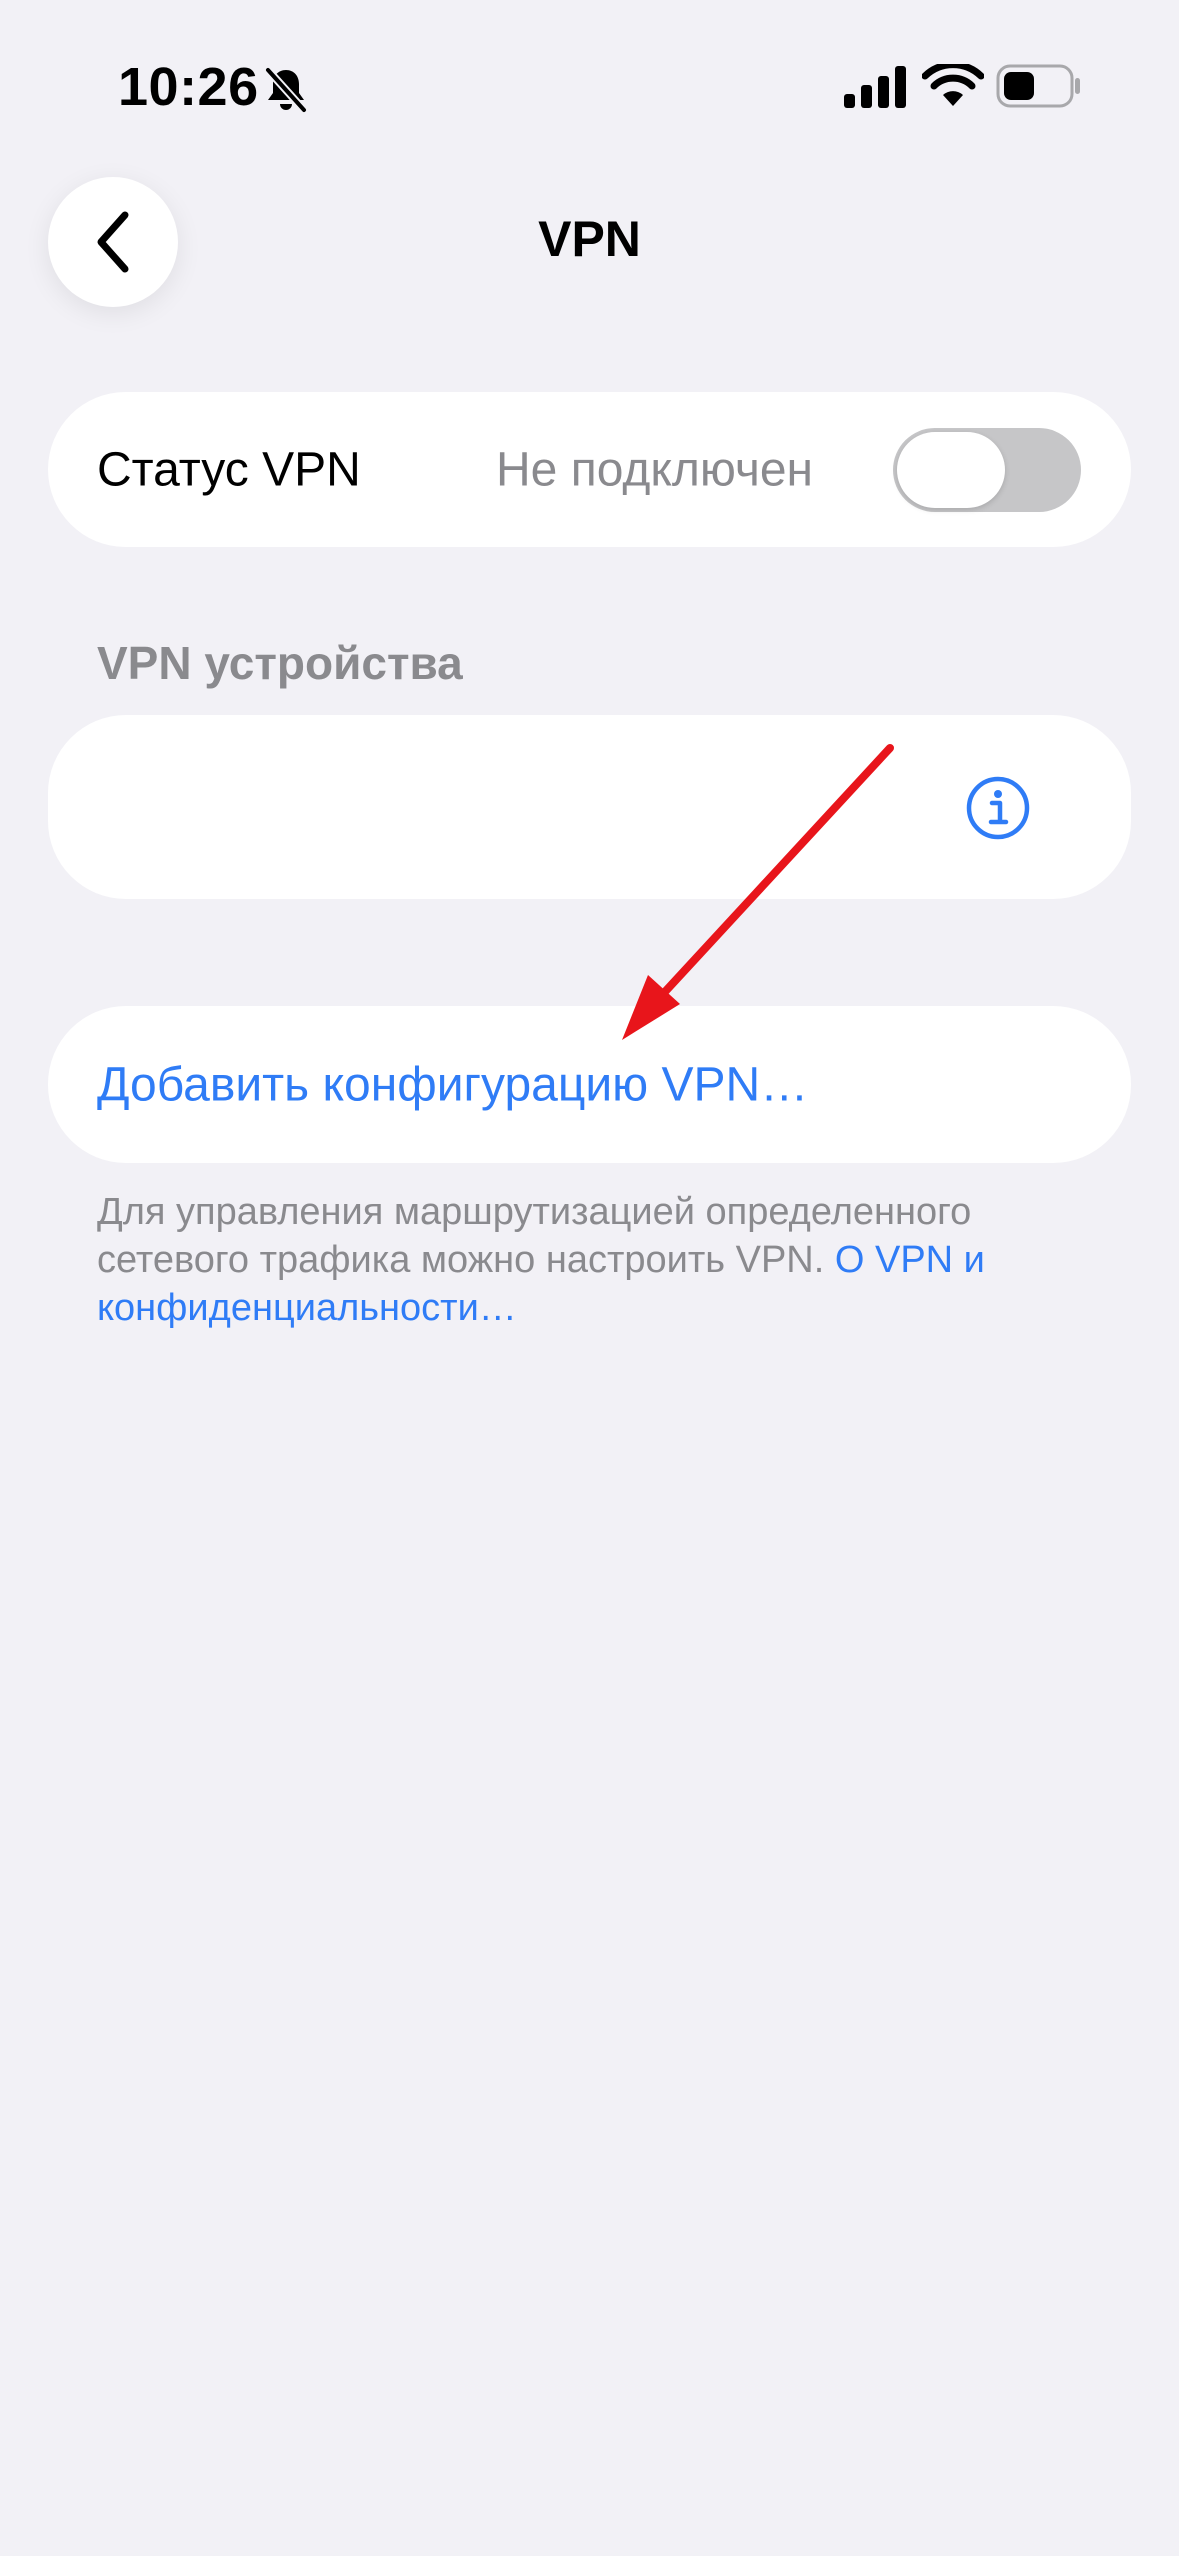  Describe the element at coordinates (589, 85) in the screenshot. I see `status-bar: 10:26` at that location.